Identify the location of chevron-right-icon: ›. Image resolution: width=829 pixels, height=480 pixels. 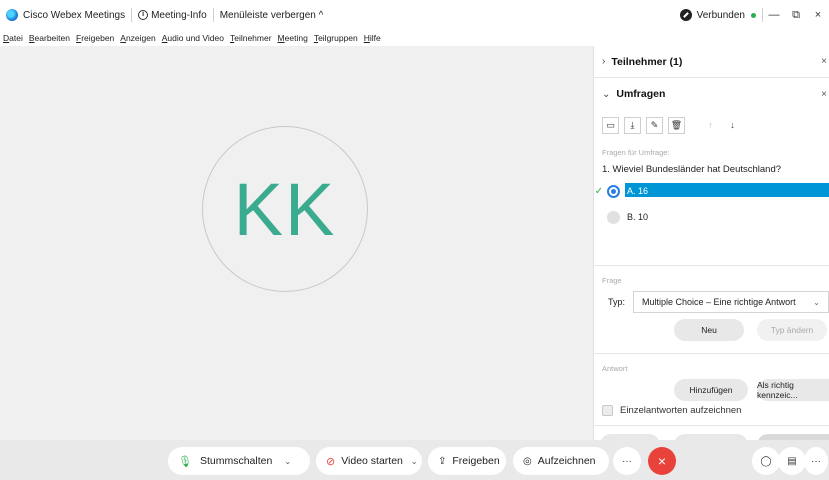
(604, 61).